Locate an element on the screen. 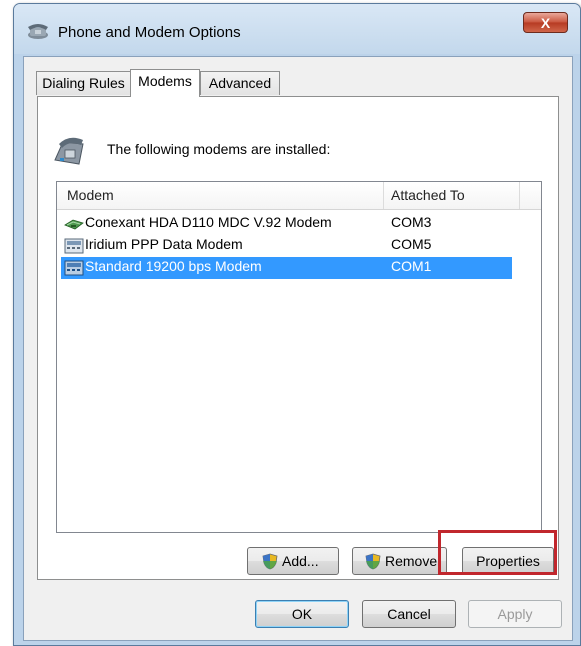 Image resolution: width=581 pixels, height=646 pixels. title-bar: Phone and Modem Options X is located at coordinates (297, 29).